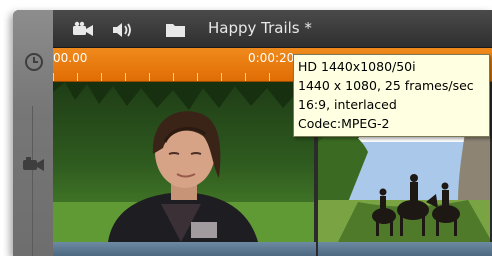 This screenshot has height=256, width=492. What do you see at coordinates (70, 58) in the screenshot?
I see `ruler-tick-label: 00.00` at bounding box center [70, 58].